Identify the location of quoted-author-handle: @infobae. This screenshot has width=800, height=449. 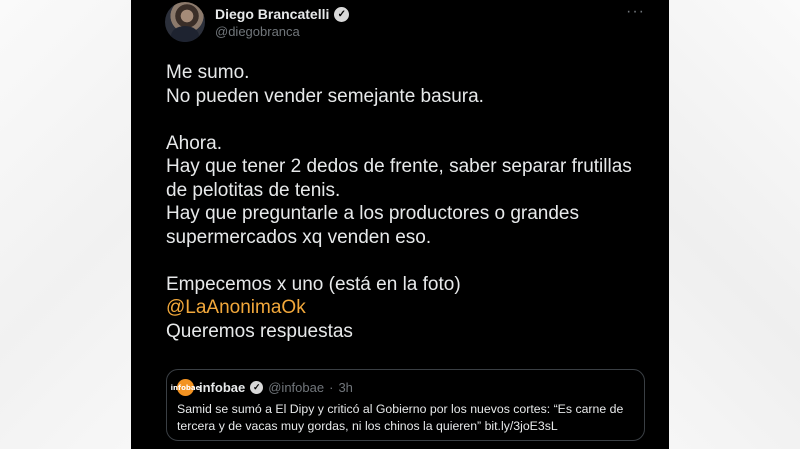
(296, 387).